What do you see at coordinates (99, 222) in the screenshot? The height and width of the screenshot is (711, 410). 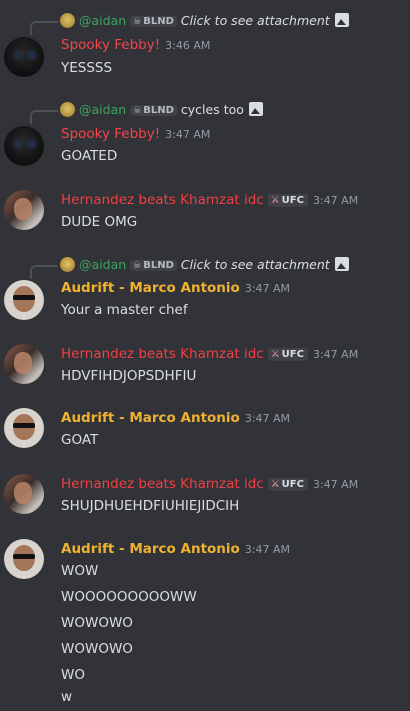 I see `message-text: DUDE OMG` at bounding box center [99, 222].